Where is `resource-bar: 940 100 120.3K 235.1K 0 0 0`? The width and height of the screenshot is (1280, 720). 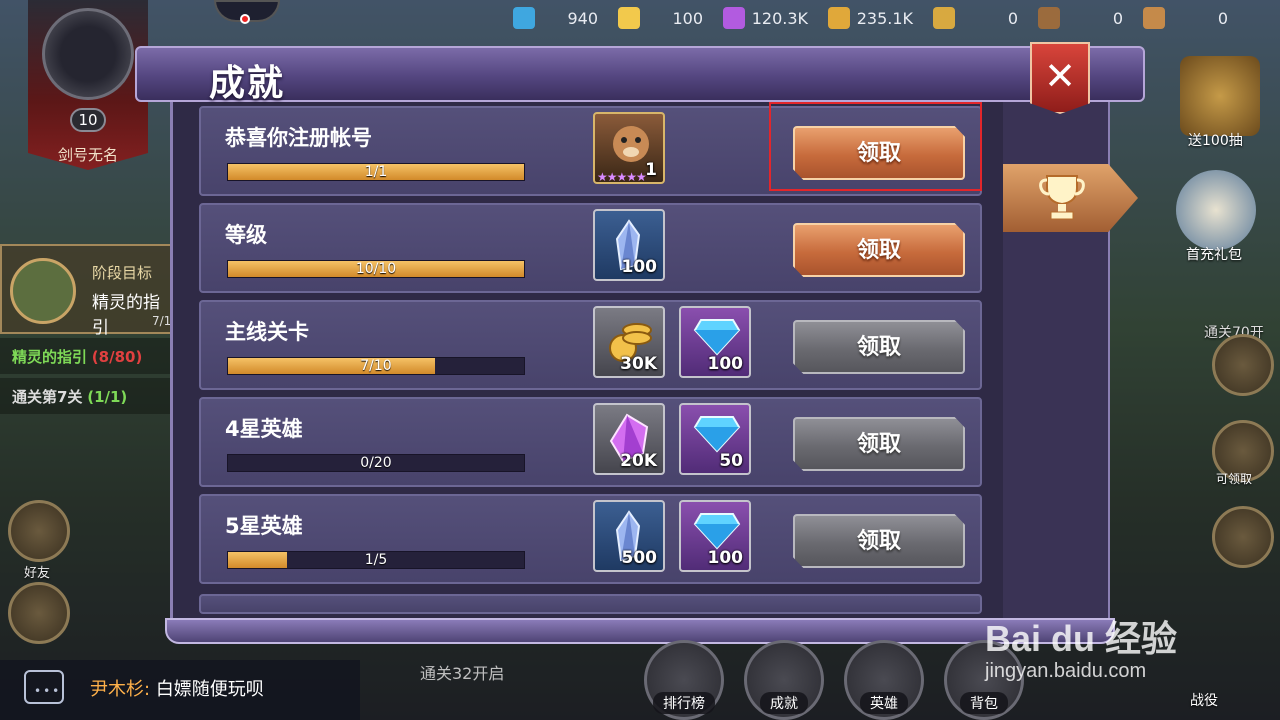
resource-bar: 940 100 120.3K 235.1K 0 0 0 is located at coordinates (872, 18).